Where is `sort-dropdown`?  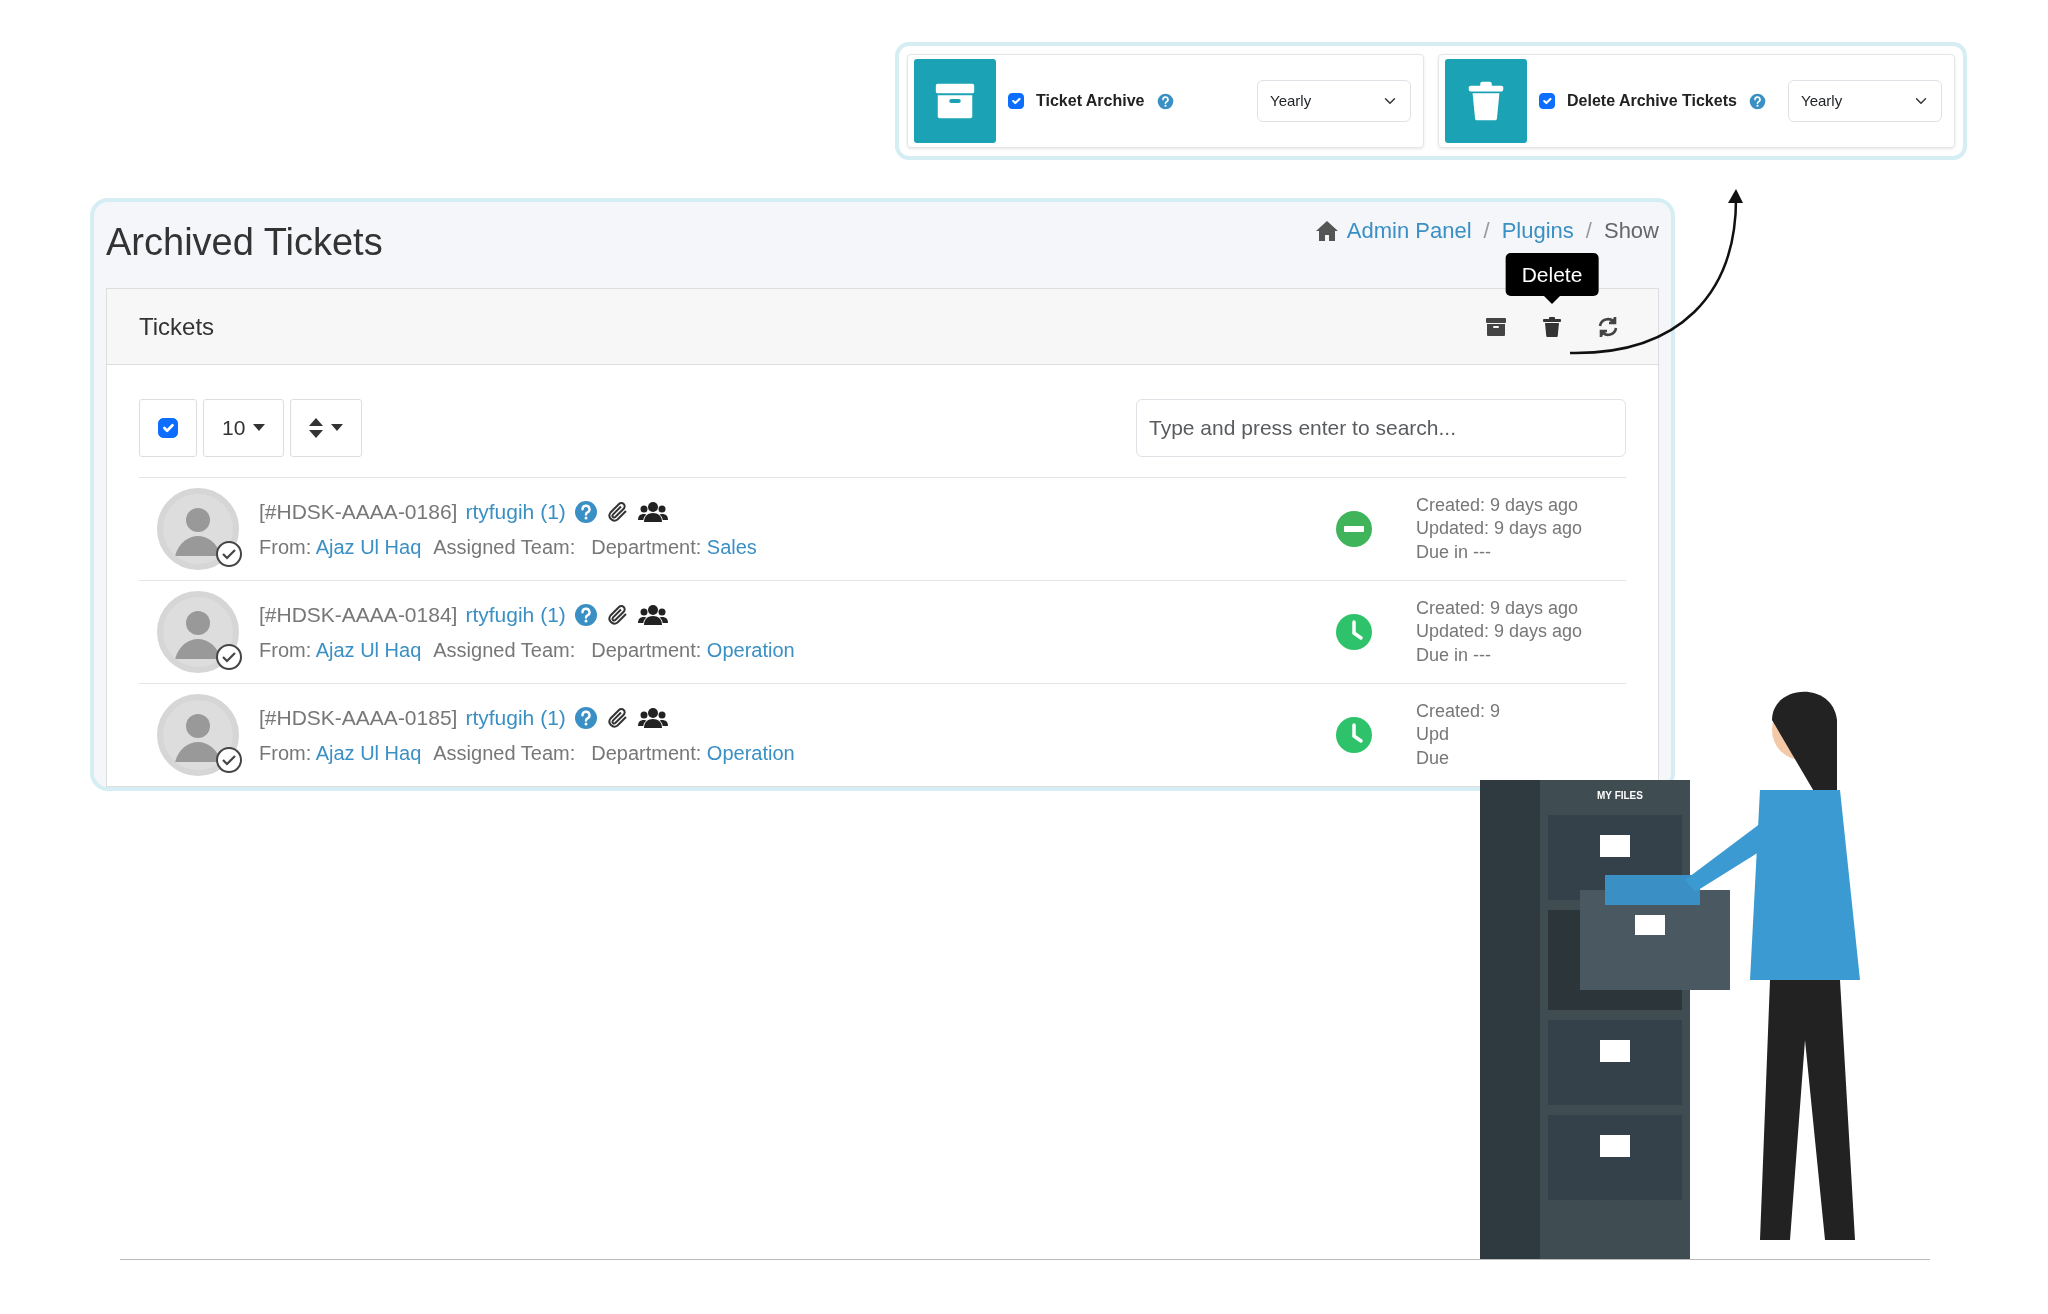 sort-dropdown is located at coordinates (326, 428).